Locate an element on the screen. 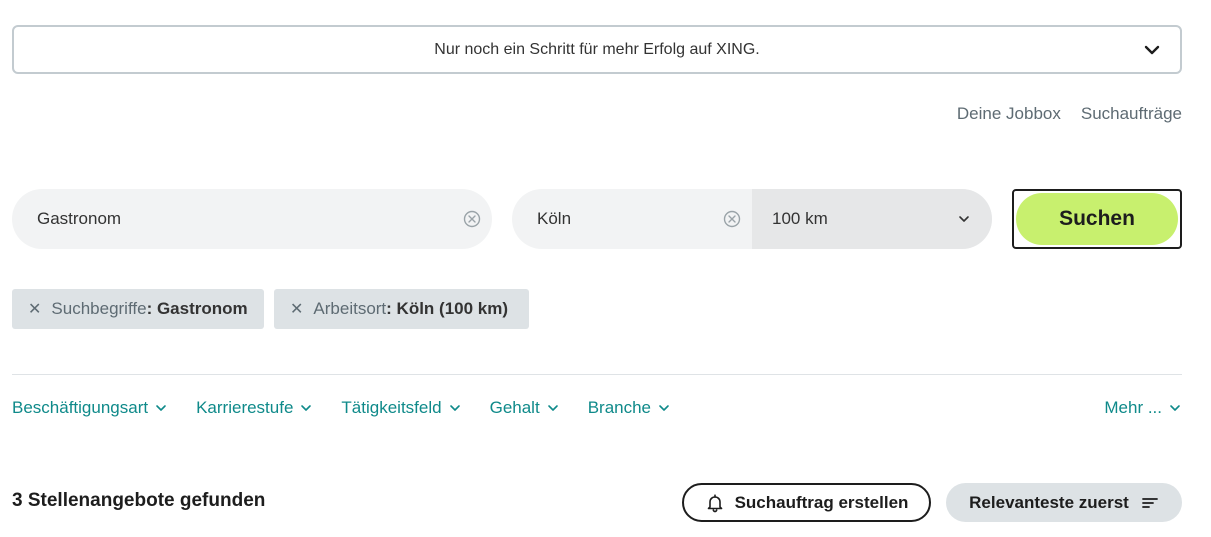 Image resolution: width=1211 pixels, height=537 pixels. filter-field-of-activity: Tätigkeitsfeld is located at coordinates (401, 408).